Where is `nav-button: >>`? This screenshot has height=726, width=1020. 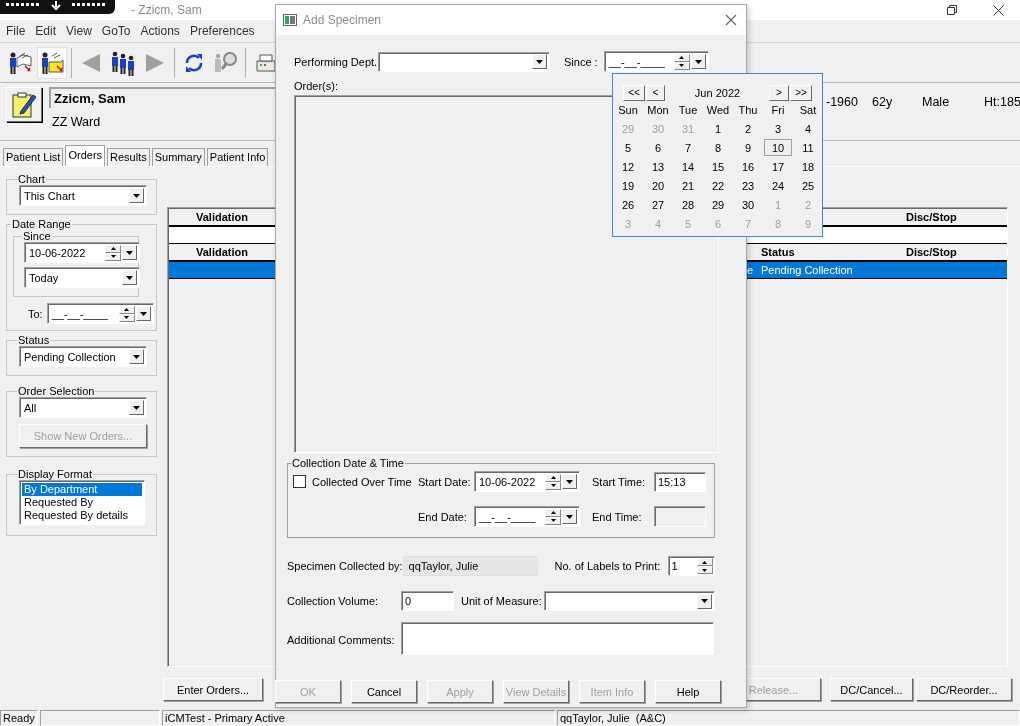 nav-button: >> is located at coordinates (801, 92).